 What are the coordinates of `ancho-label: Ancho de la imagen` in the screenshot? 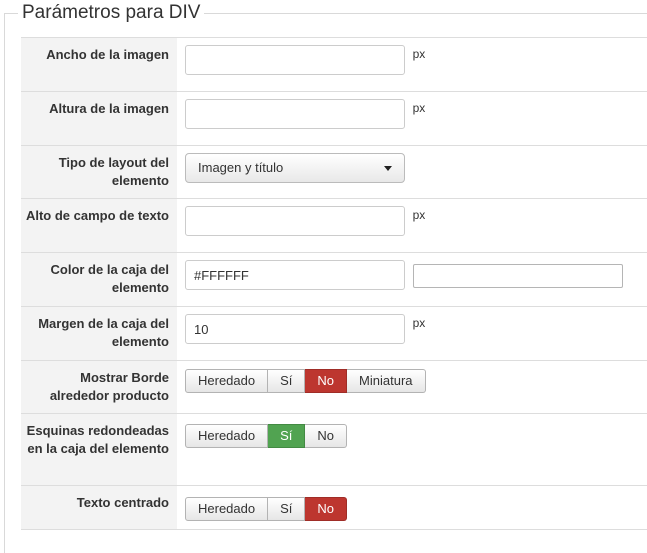 It's located at (99, 64).